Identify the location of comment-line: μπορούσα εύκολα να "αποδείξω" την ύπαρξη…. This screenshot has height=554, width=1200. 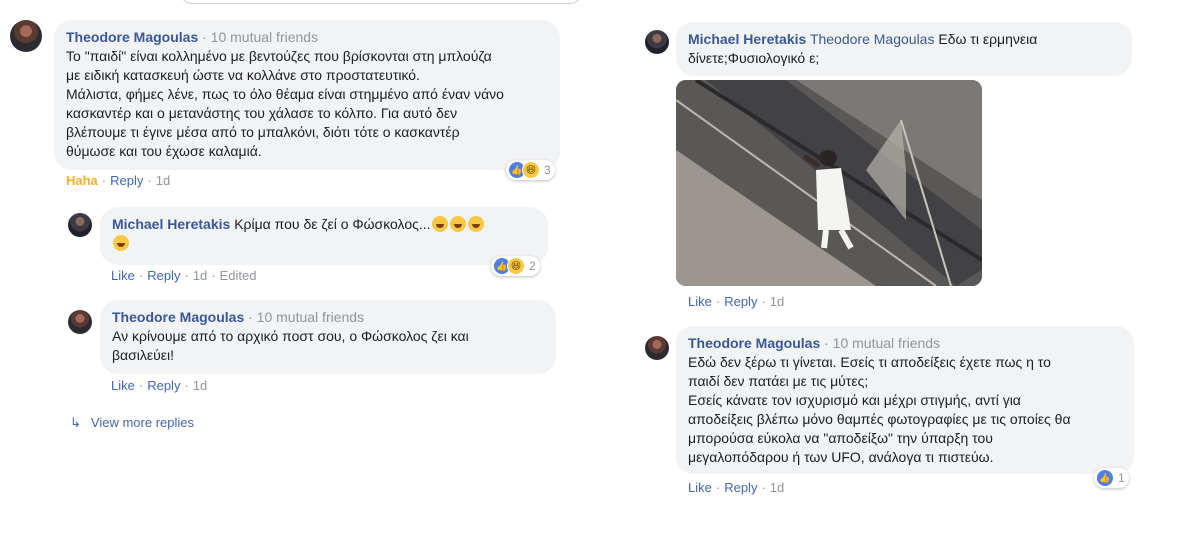
(840, 438).